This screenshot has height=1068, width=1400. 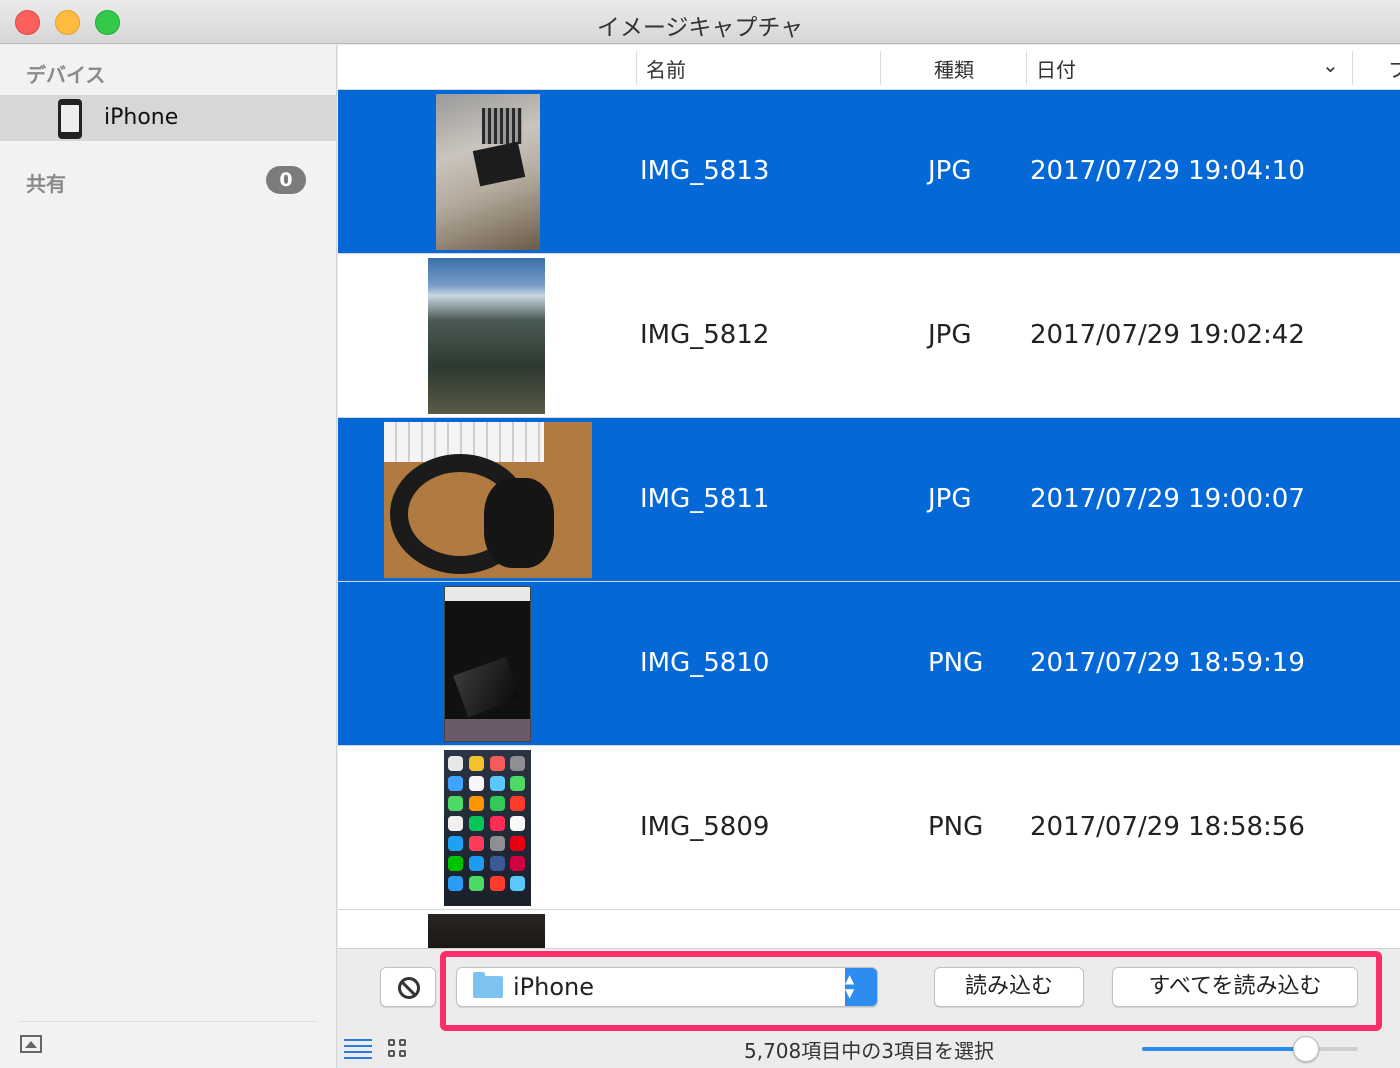 I want to click on chevron-down-icon: ⌄, so click(x=1330, y=65).